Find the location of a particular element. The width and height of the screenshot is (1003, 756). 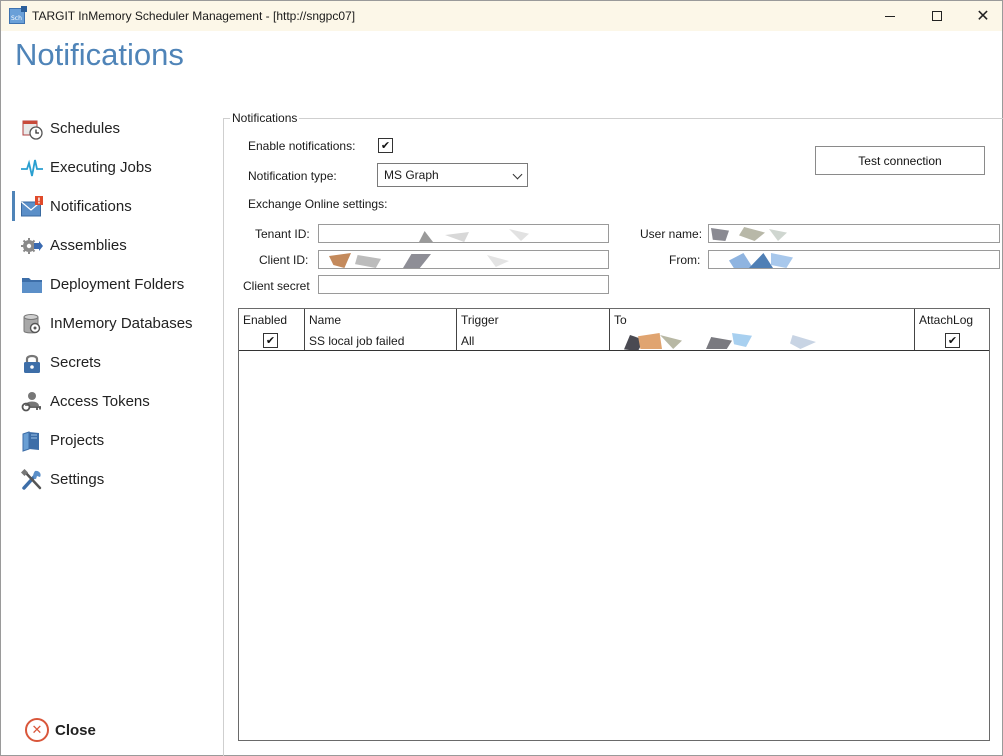

exchange-settings-label: Exchange Online settings: is located at coordinates (318, 204).